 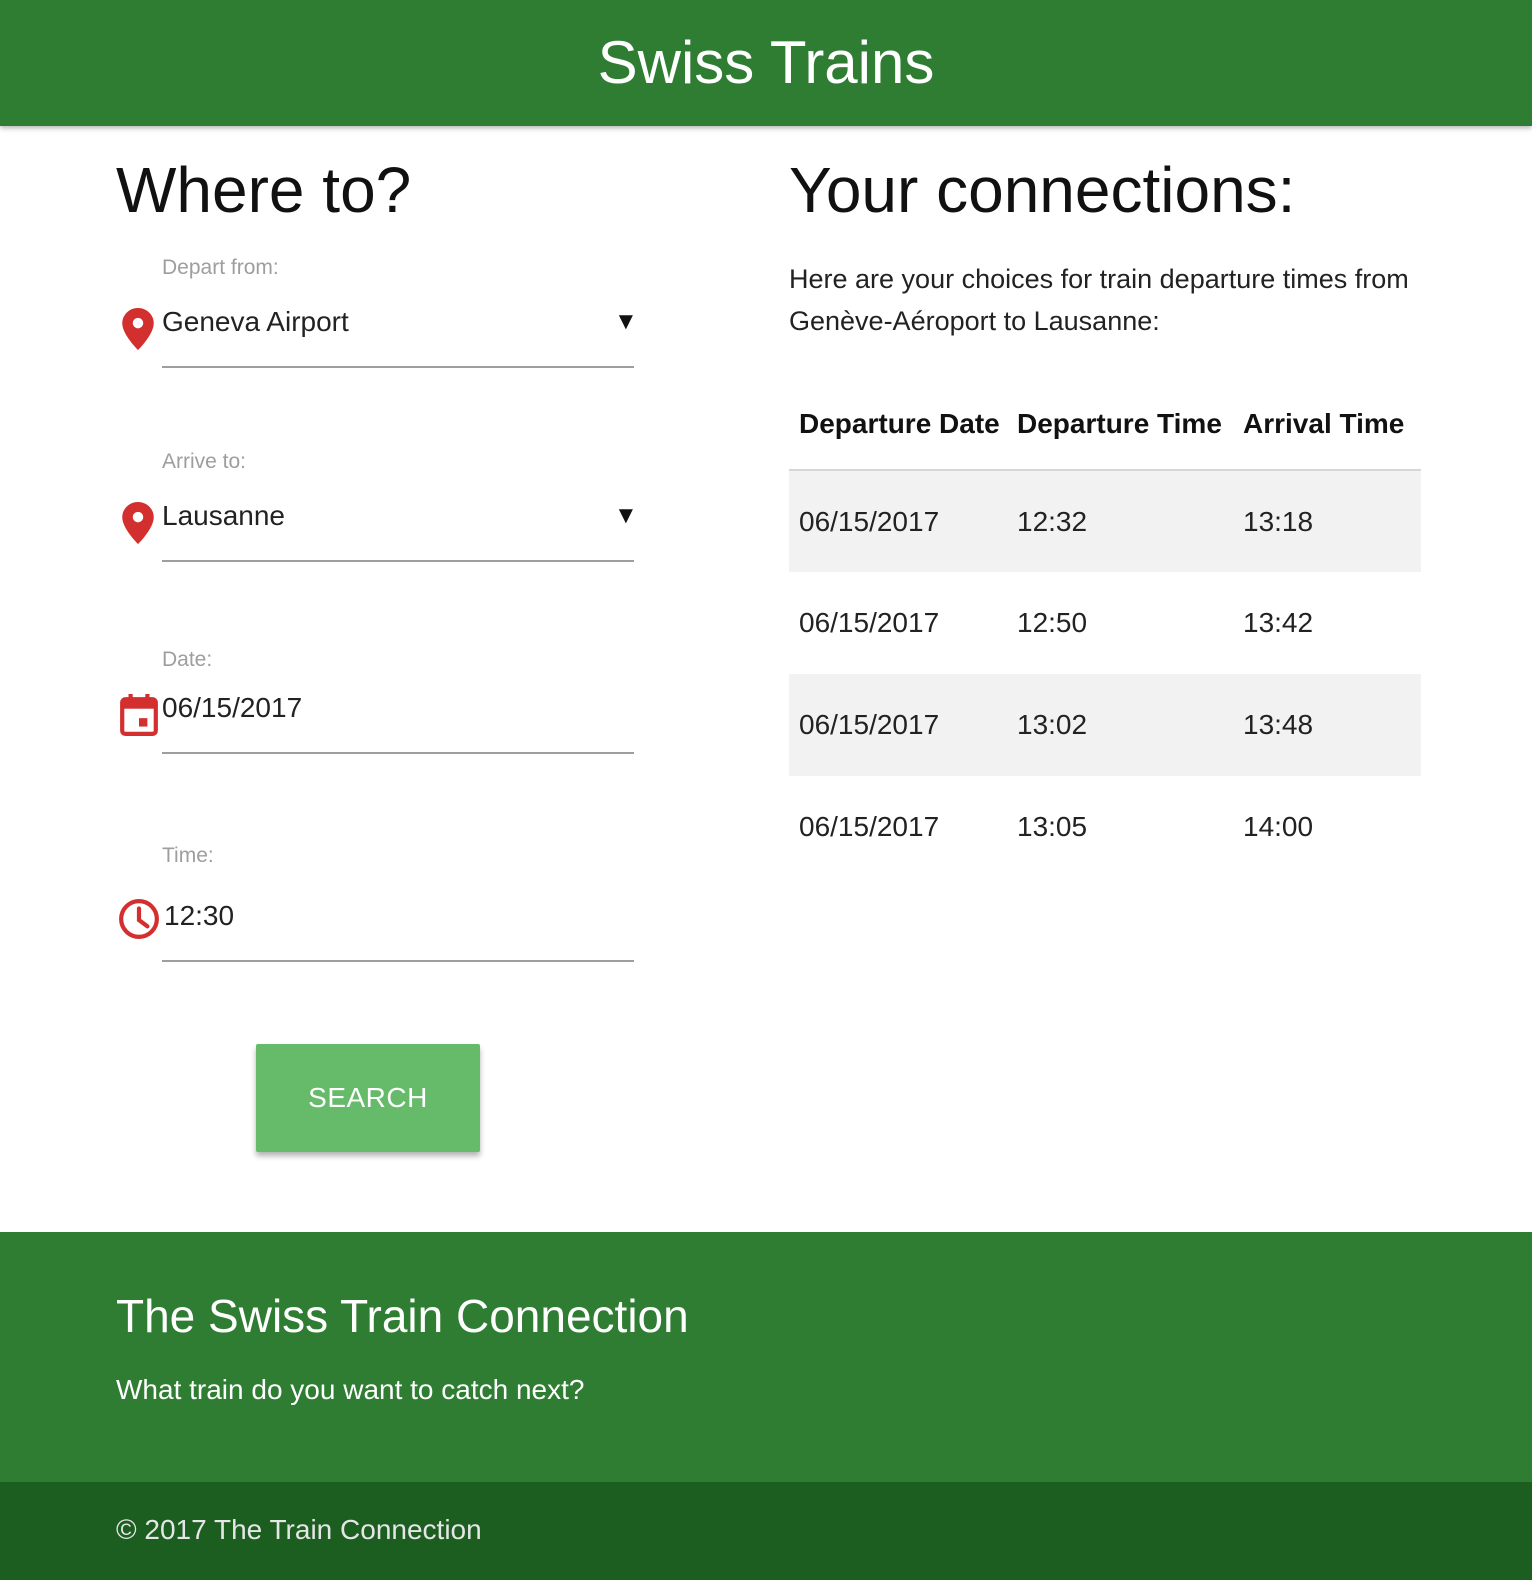 I want to click on time-label: Time:, so click(x=188, y=855).